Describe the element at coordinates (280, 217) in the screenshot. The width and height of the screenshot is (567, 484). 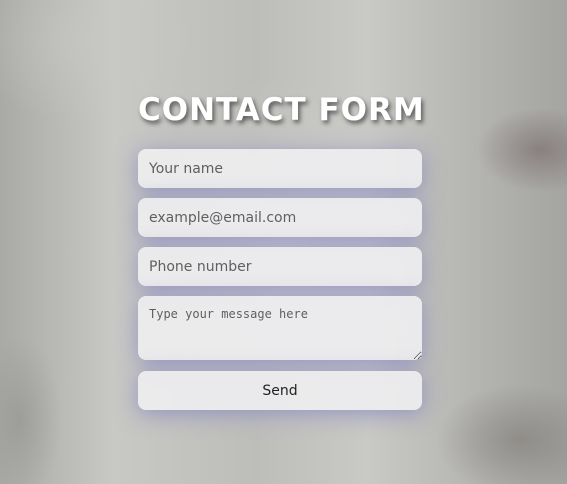
I see `email-input` at that location.